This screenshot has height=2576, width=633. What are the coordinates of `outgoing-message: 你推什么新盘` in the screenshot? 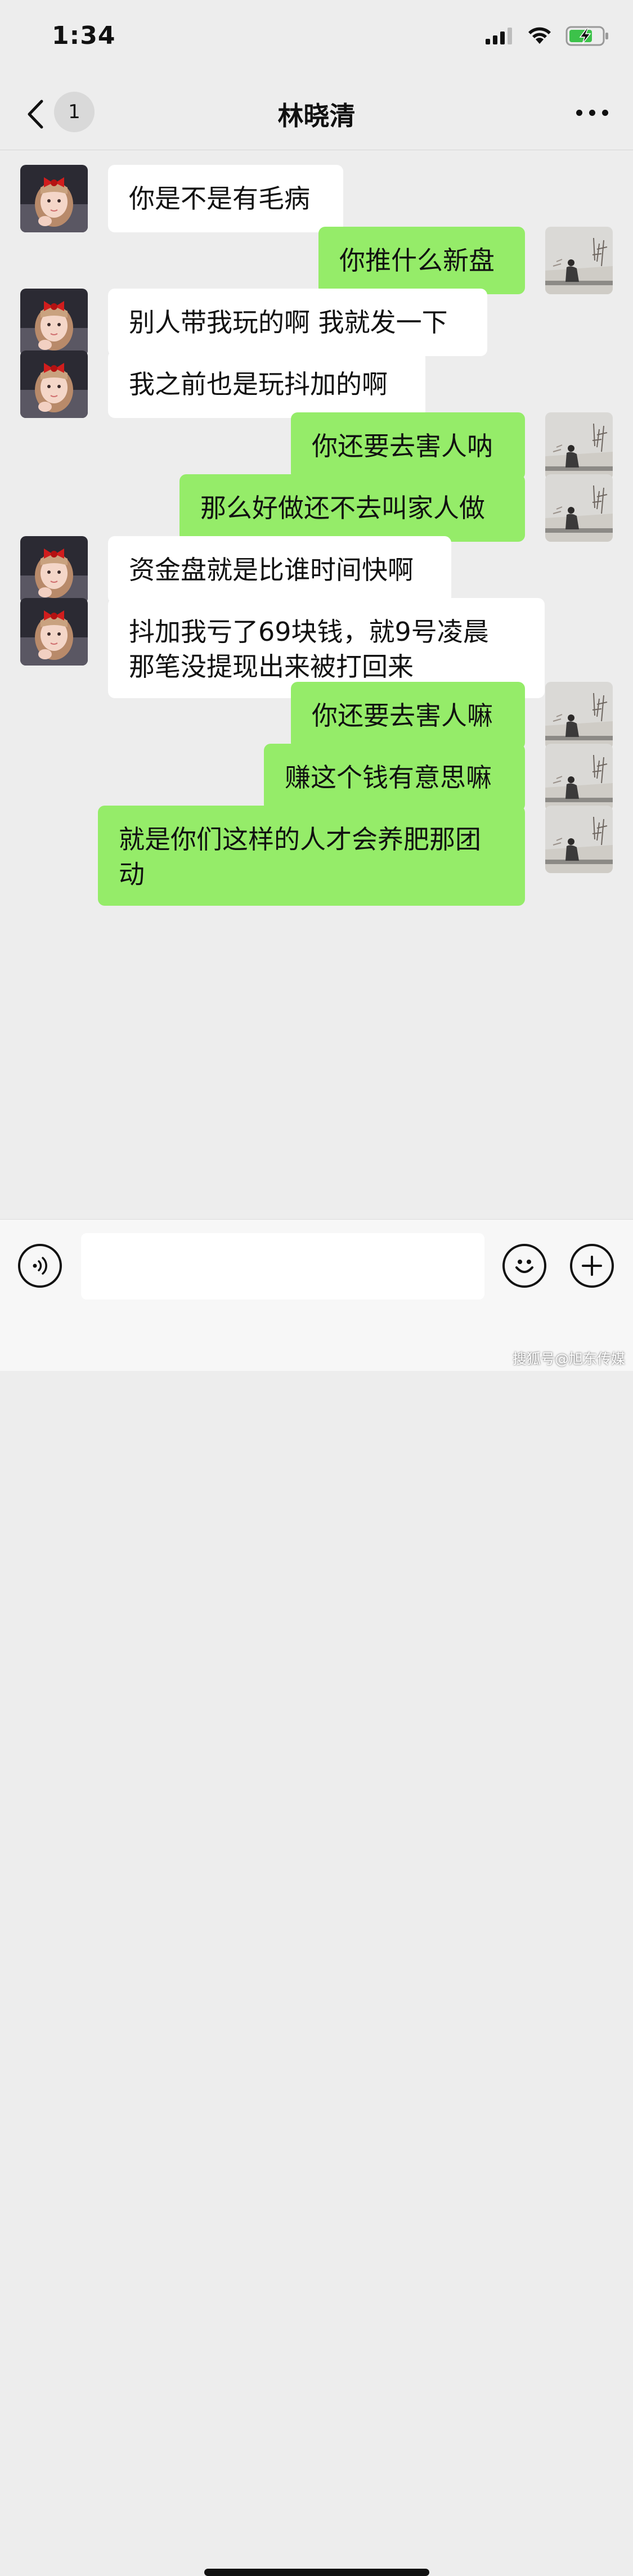 It's located at (316, 260).